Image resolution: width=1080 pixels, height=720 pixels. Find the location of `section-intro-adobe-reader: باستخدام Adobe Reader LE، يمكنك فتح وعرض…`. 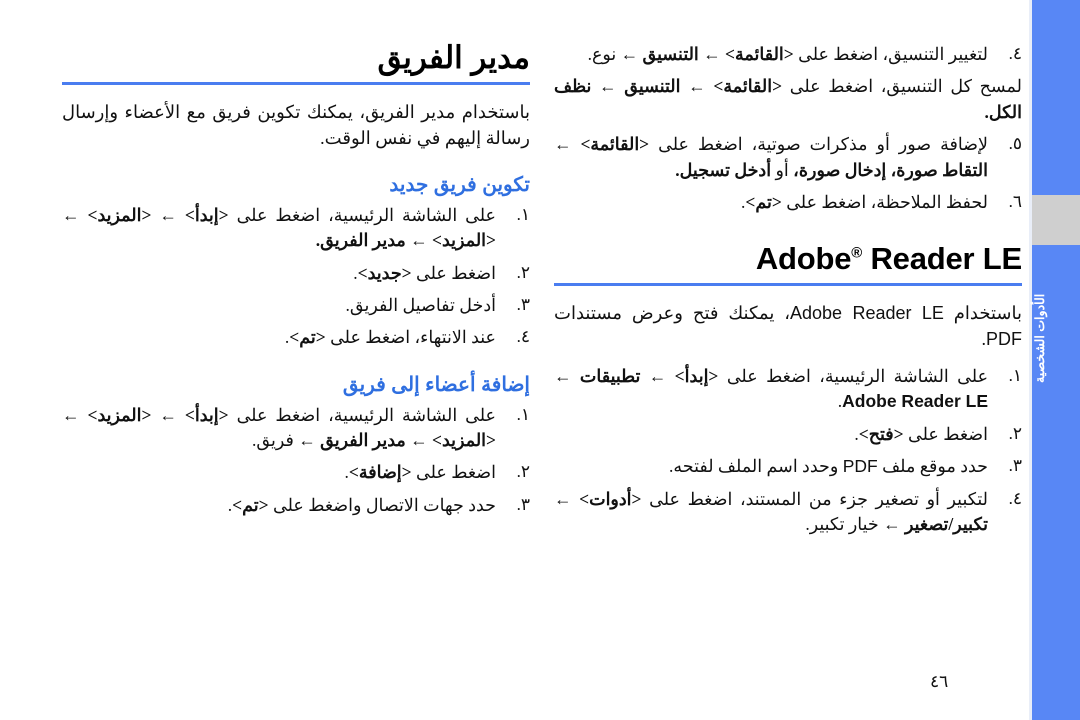

section-intro-adobe-reader: باستخدام Adobe Reader LE، يمكنك فتح وعرض… is located at coordinates (788, 325).